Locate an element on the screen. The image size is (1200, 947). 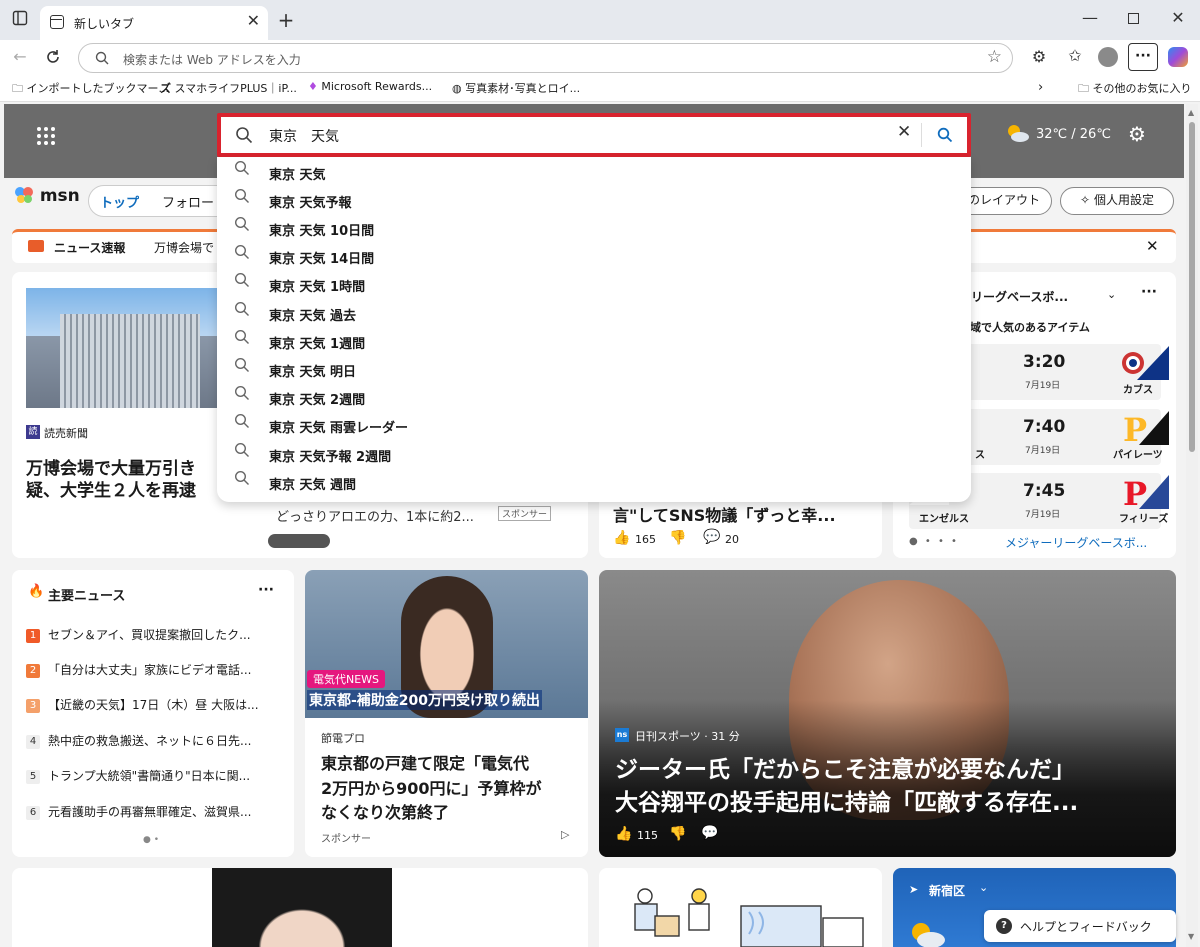
bottom-photo-card is located at coordinates (300, 907).